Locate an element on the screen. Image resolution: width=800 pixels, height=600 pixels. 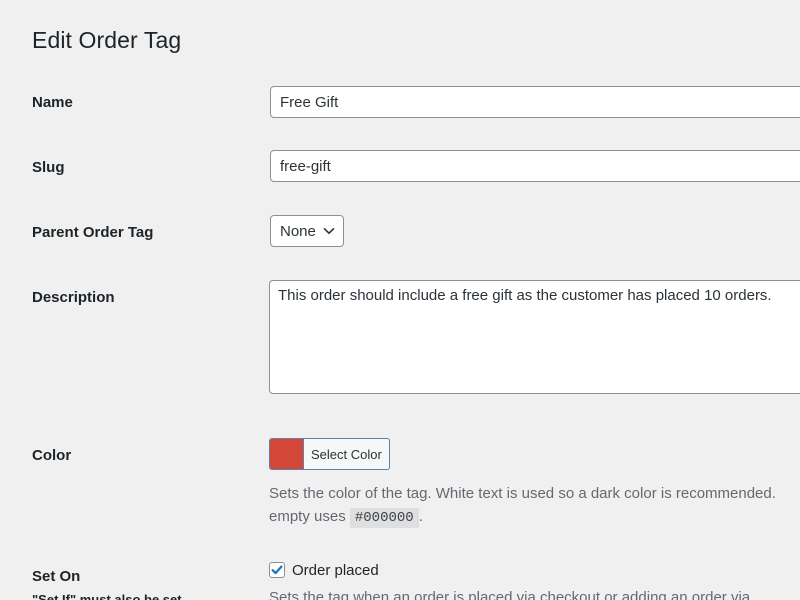
page-title: Edit Order Tag is located at coordinates (107, 40).